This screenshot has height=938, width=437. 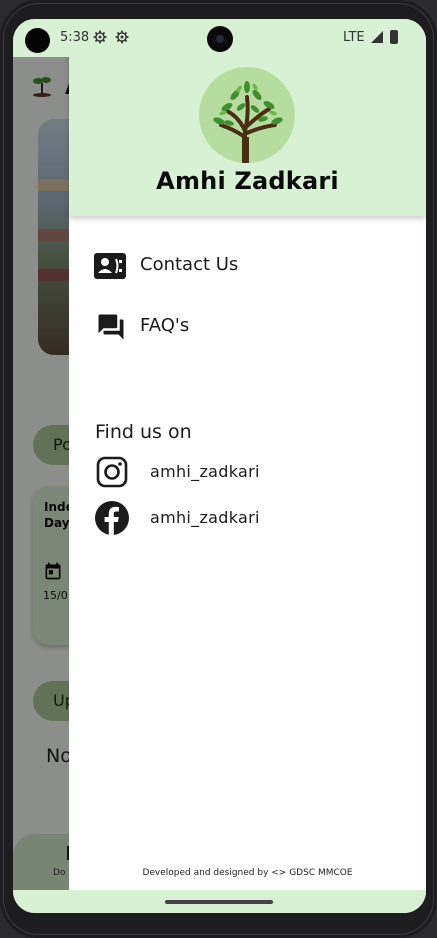 I want to click on instagram-handle: amhi_zadkari, so click(x=205, y=471).